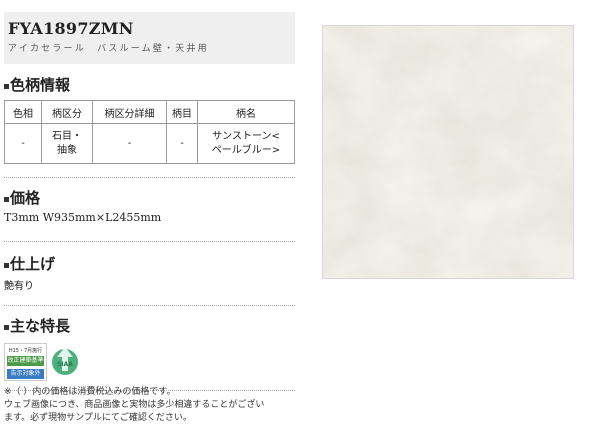 This screenshot has height=445, width=600. What do you see at coordinates (90, 392) in the screenshot?
I see `footnote-line-1: ※（ ）内の価格は消費税込みの価格です。` at bounding box center [90, 392].